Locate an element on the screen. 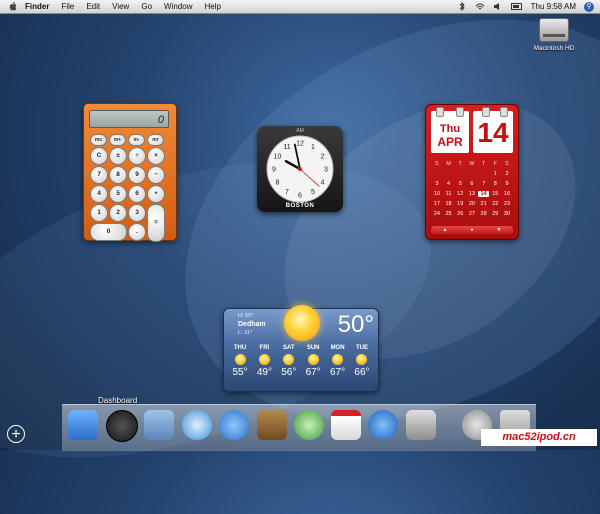 This screenshot has height=514, width=600. itunes-icon is located at coordinates (309, 425).